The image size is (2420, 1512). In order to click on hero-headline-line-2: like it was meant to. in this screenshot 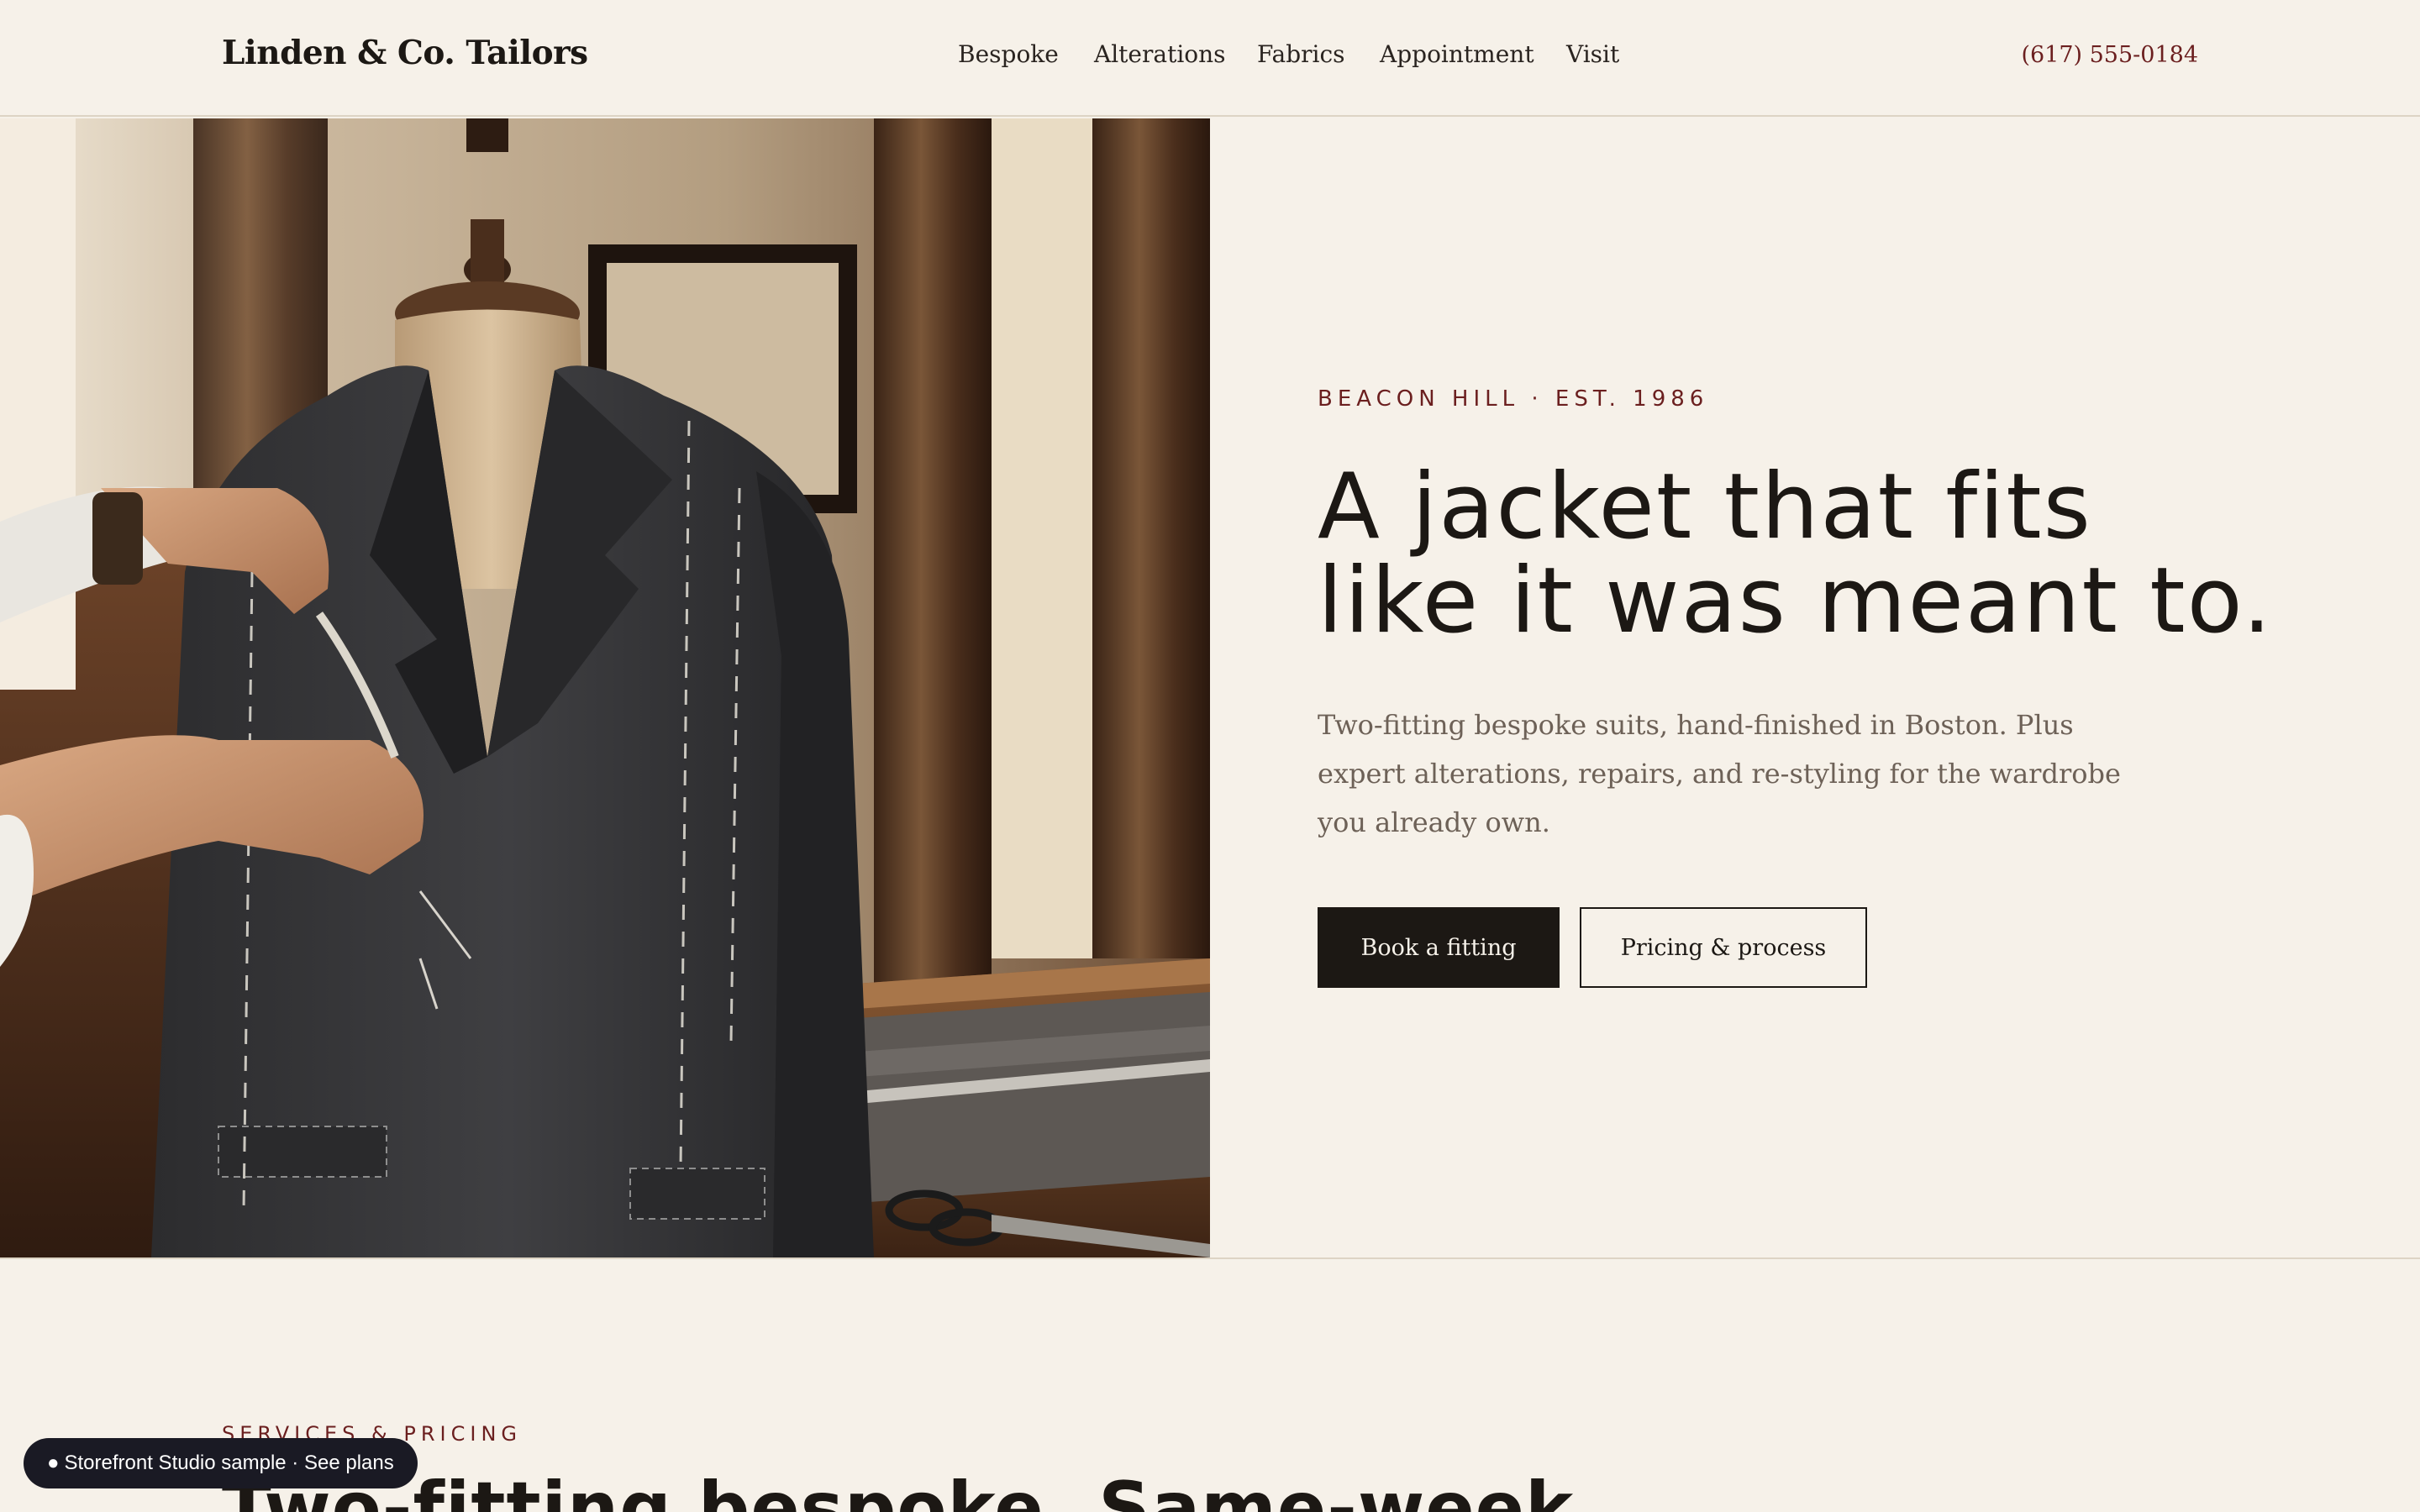, I will do `click(1796, 601)`.